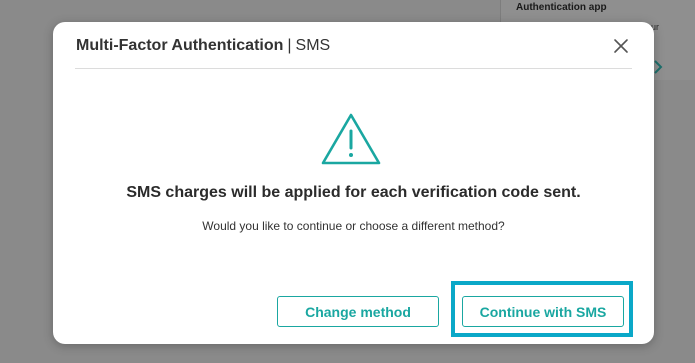 This screenshot has width=695, height=363. Describe the element at coordinates (353, 45) in the screenshot. I see `dialog-header: Multi-Factor Authentication | SMS` at that location.